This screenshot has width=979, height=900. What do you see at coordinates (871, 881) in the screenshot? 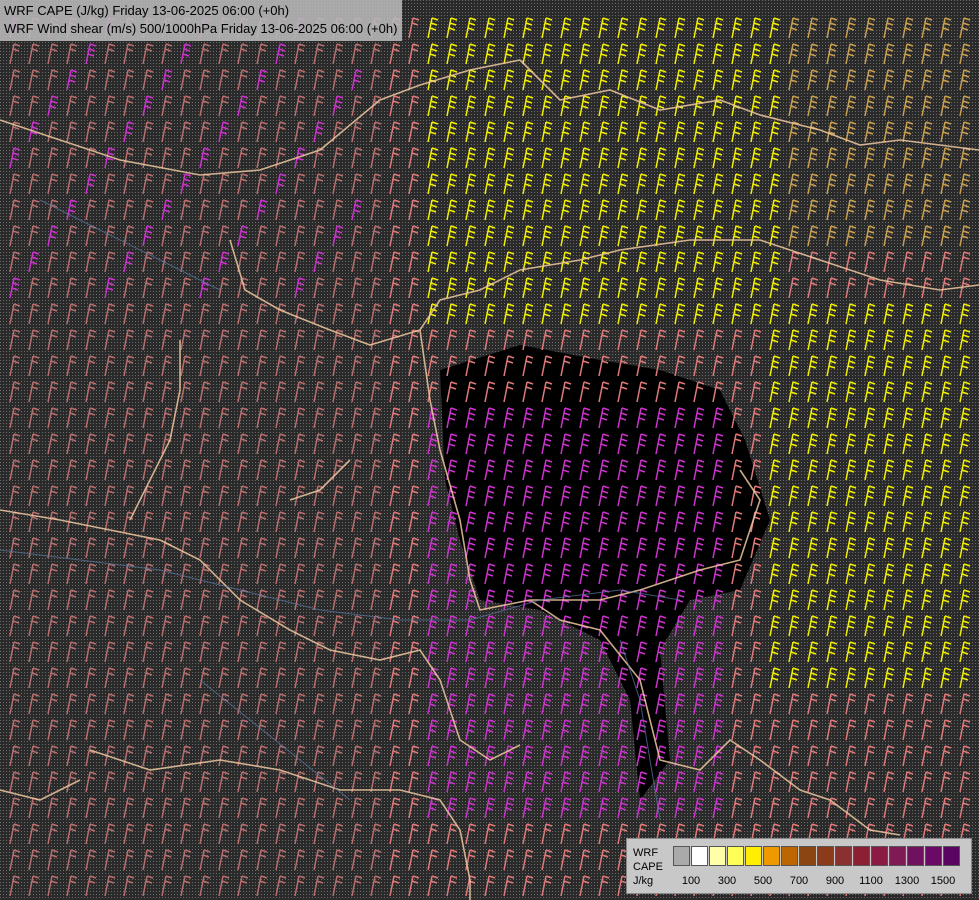
I see `legend-tick: 1100` at bounding box center [871, 881].